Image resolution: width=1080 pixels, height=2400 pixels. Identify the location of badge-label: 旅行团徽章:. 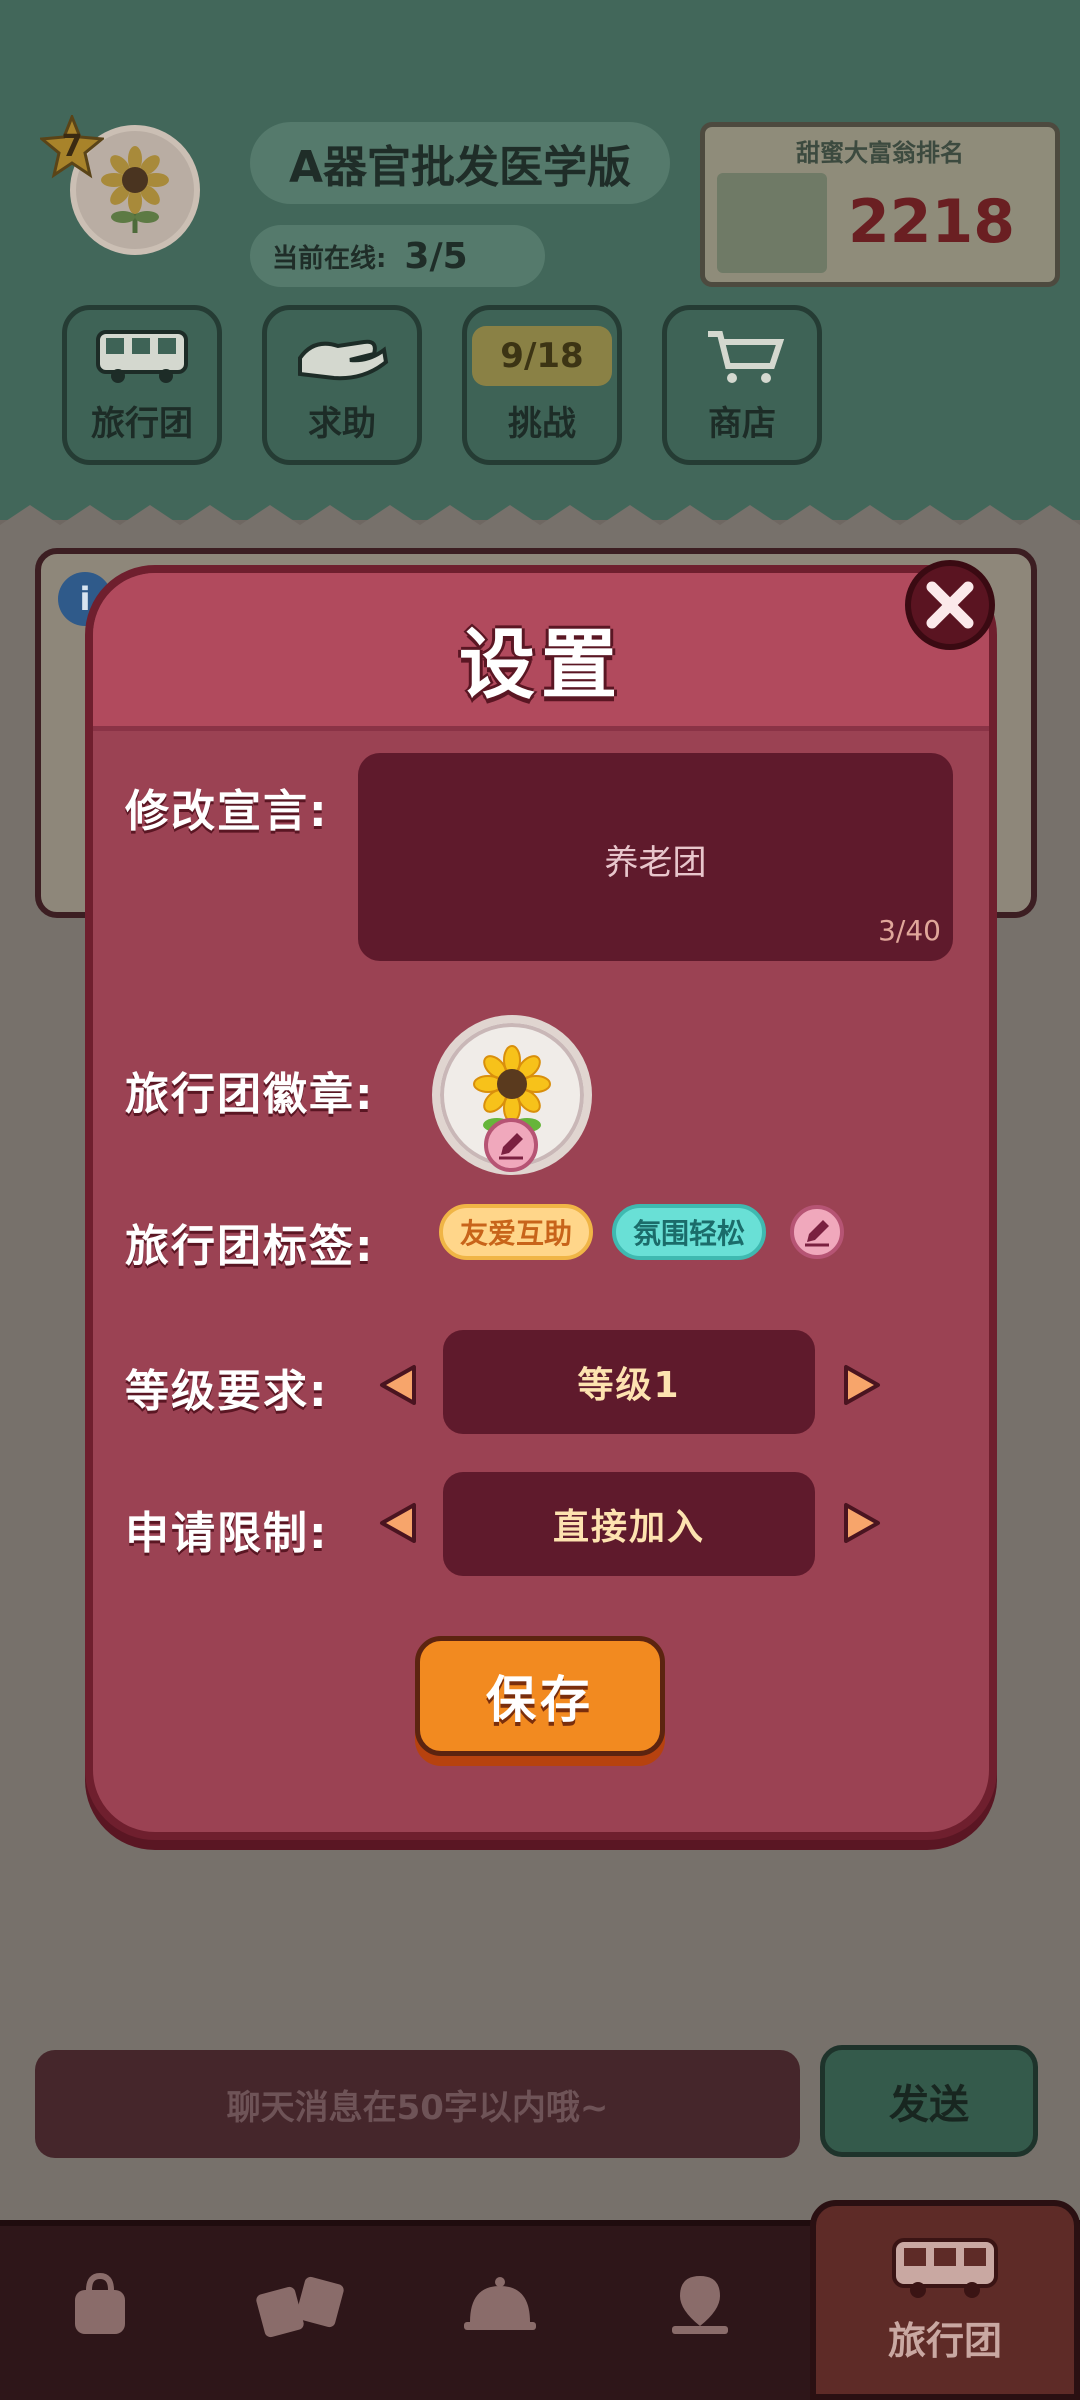
(250, 1094).